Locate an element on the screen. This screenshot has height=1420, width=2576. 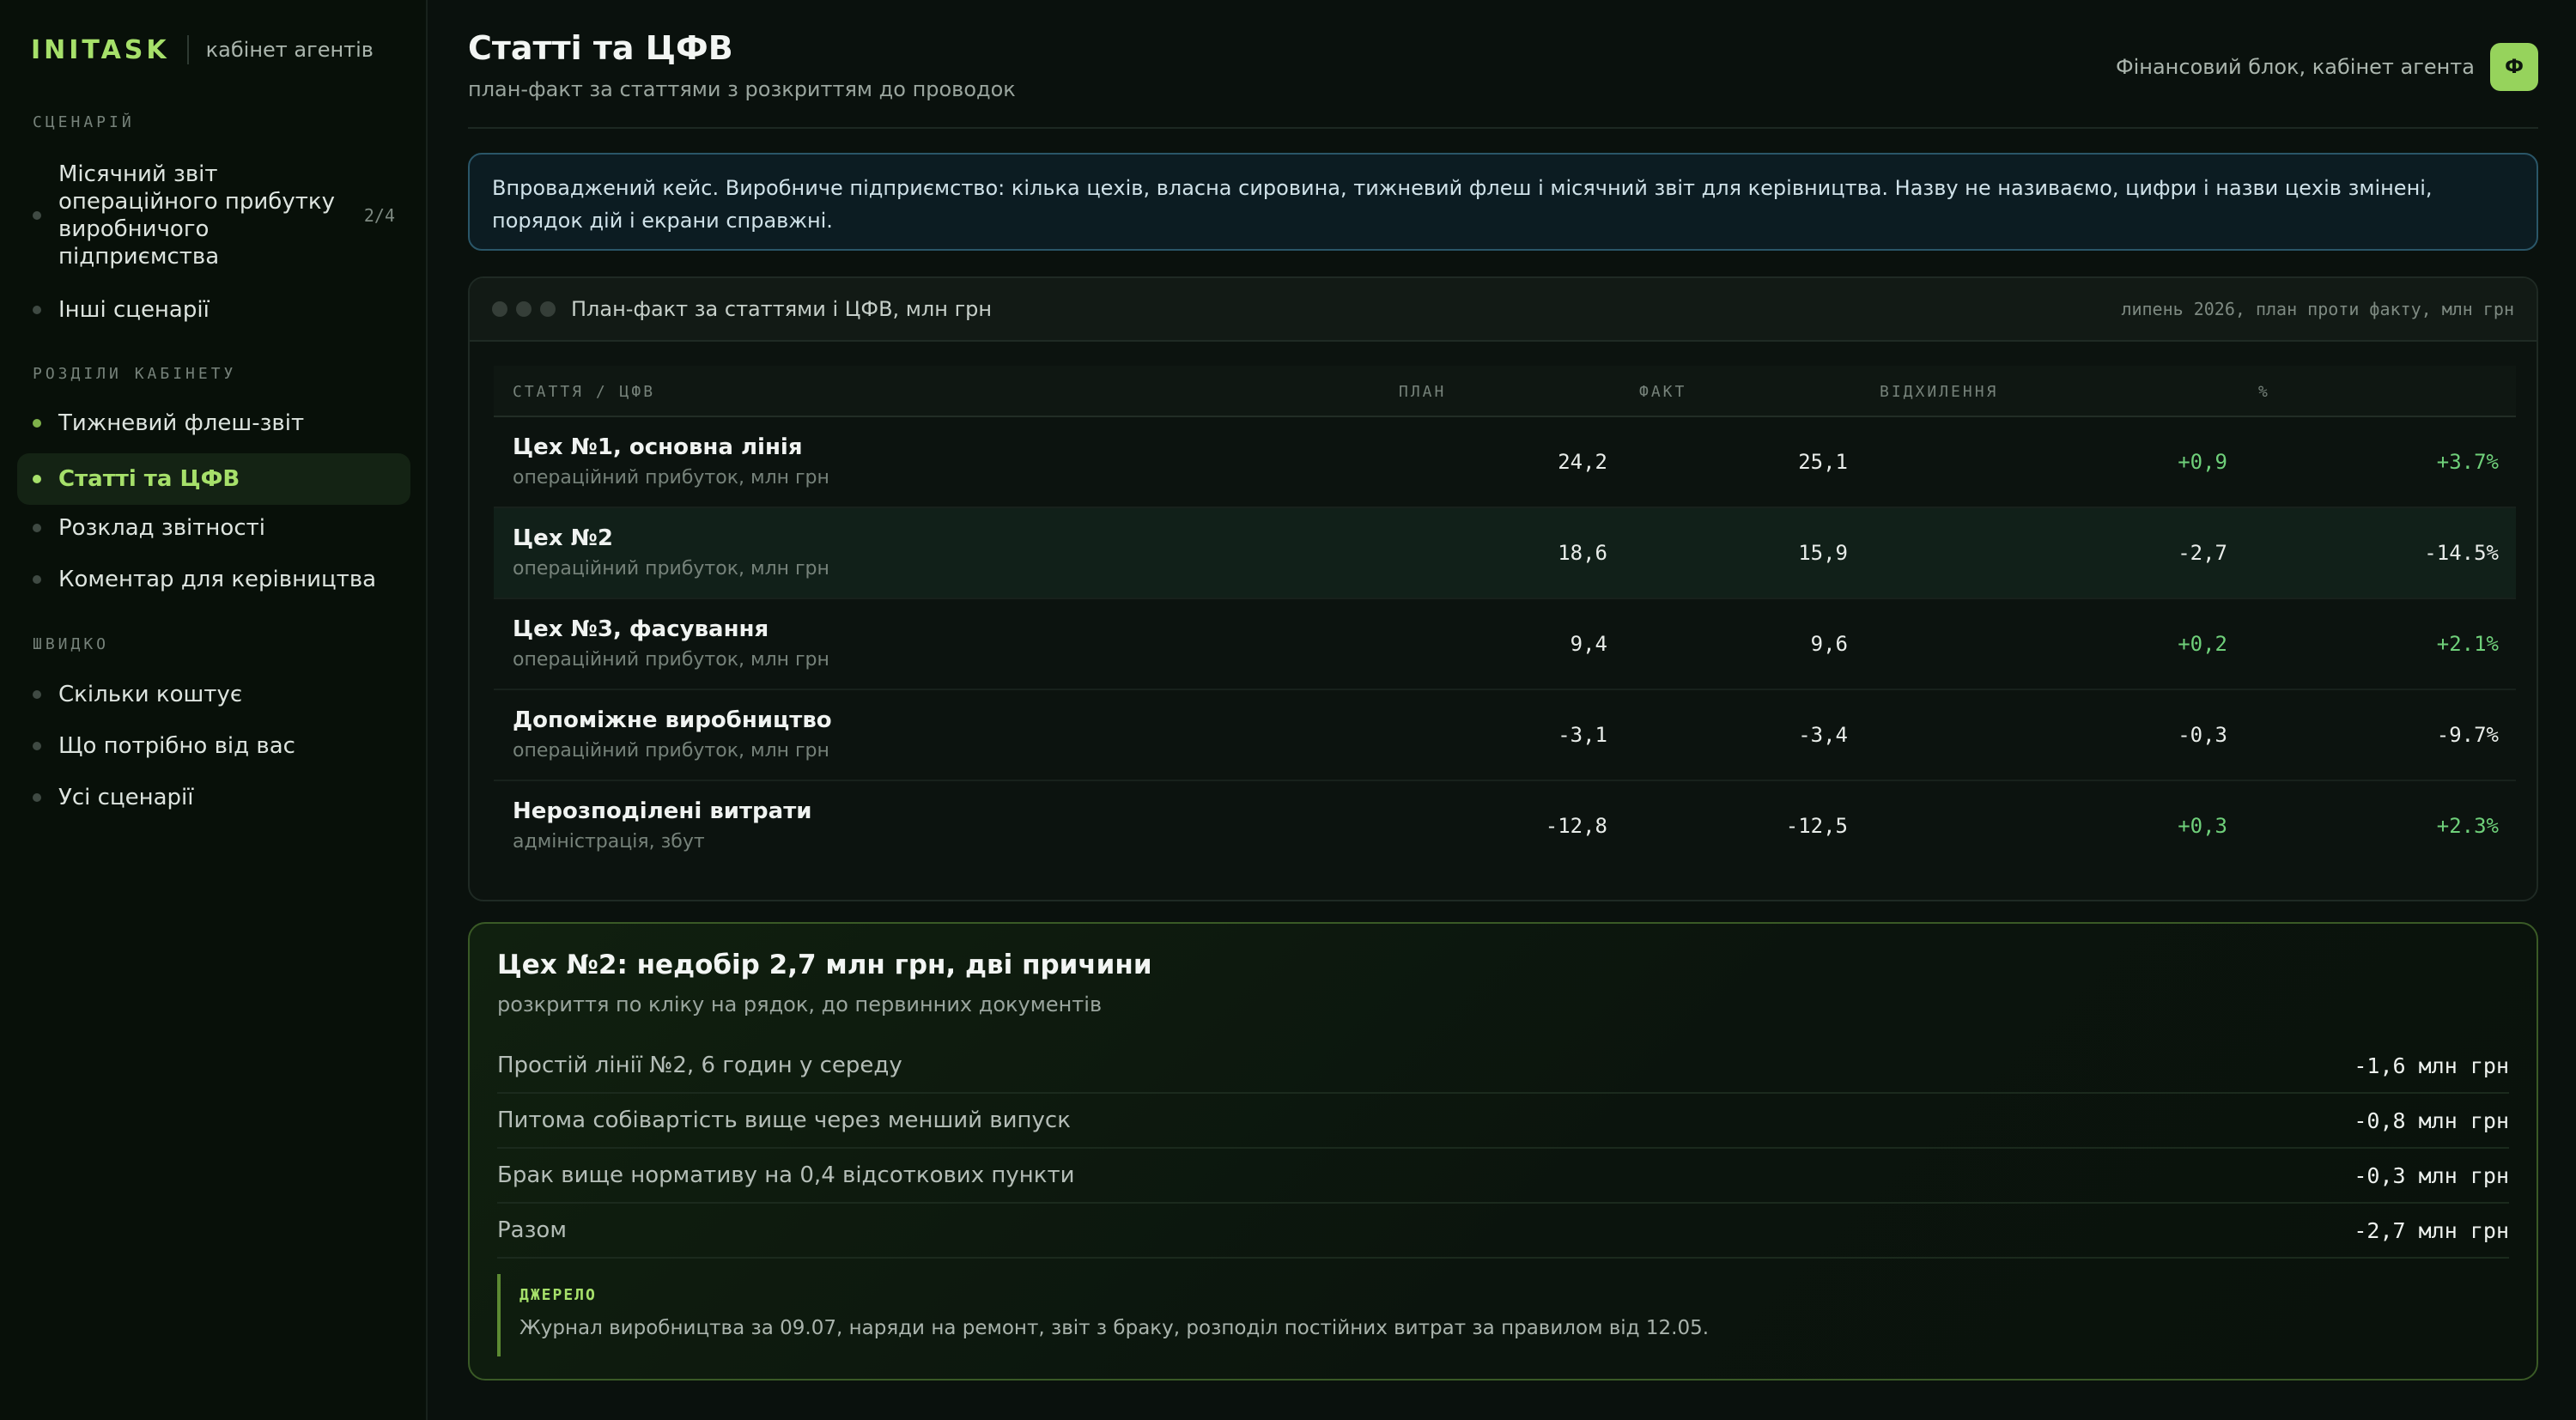
drilldown-value: -1,6 млн грн is located at coordinates (2431, 1065).